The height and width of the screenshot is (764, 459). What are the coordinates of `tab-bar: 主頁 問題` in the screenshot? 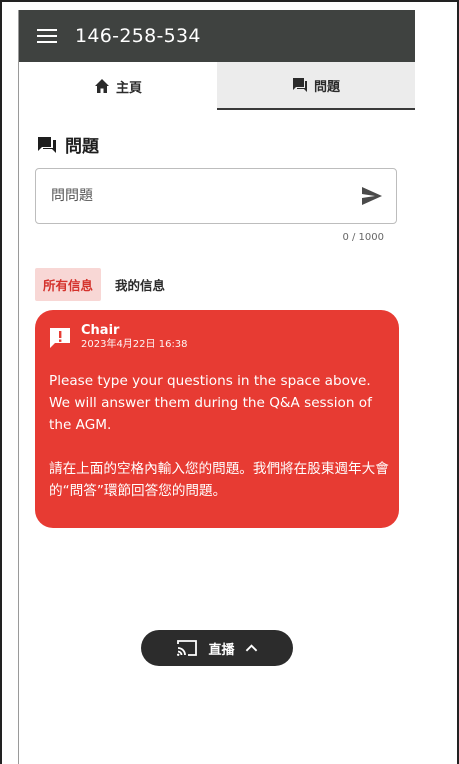 It's located at (217, 86).